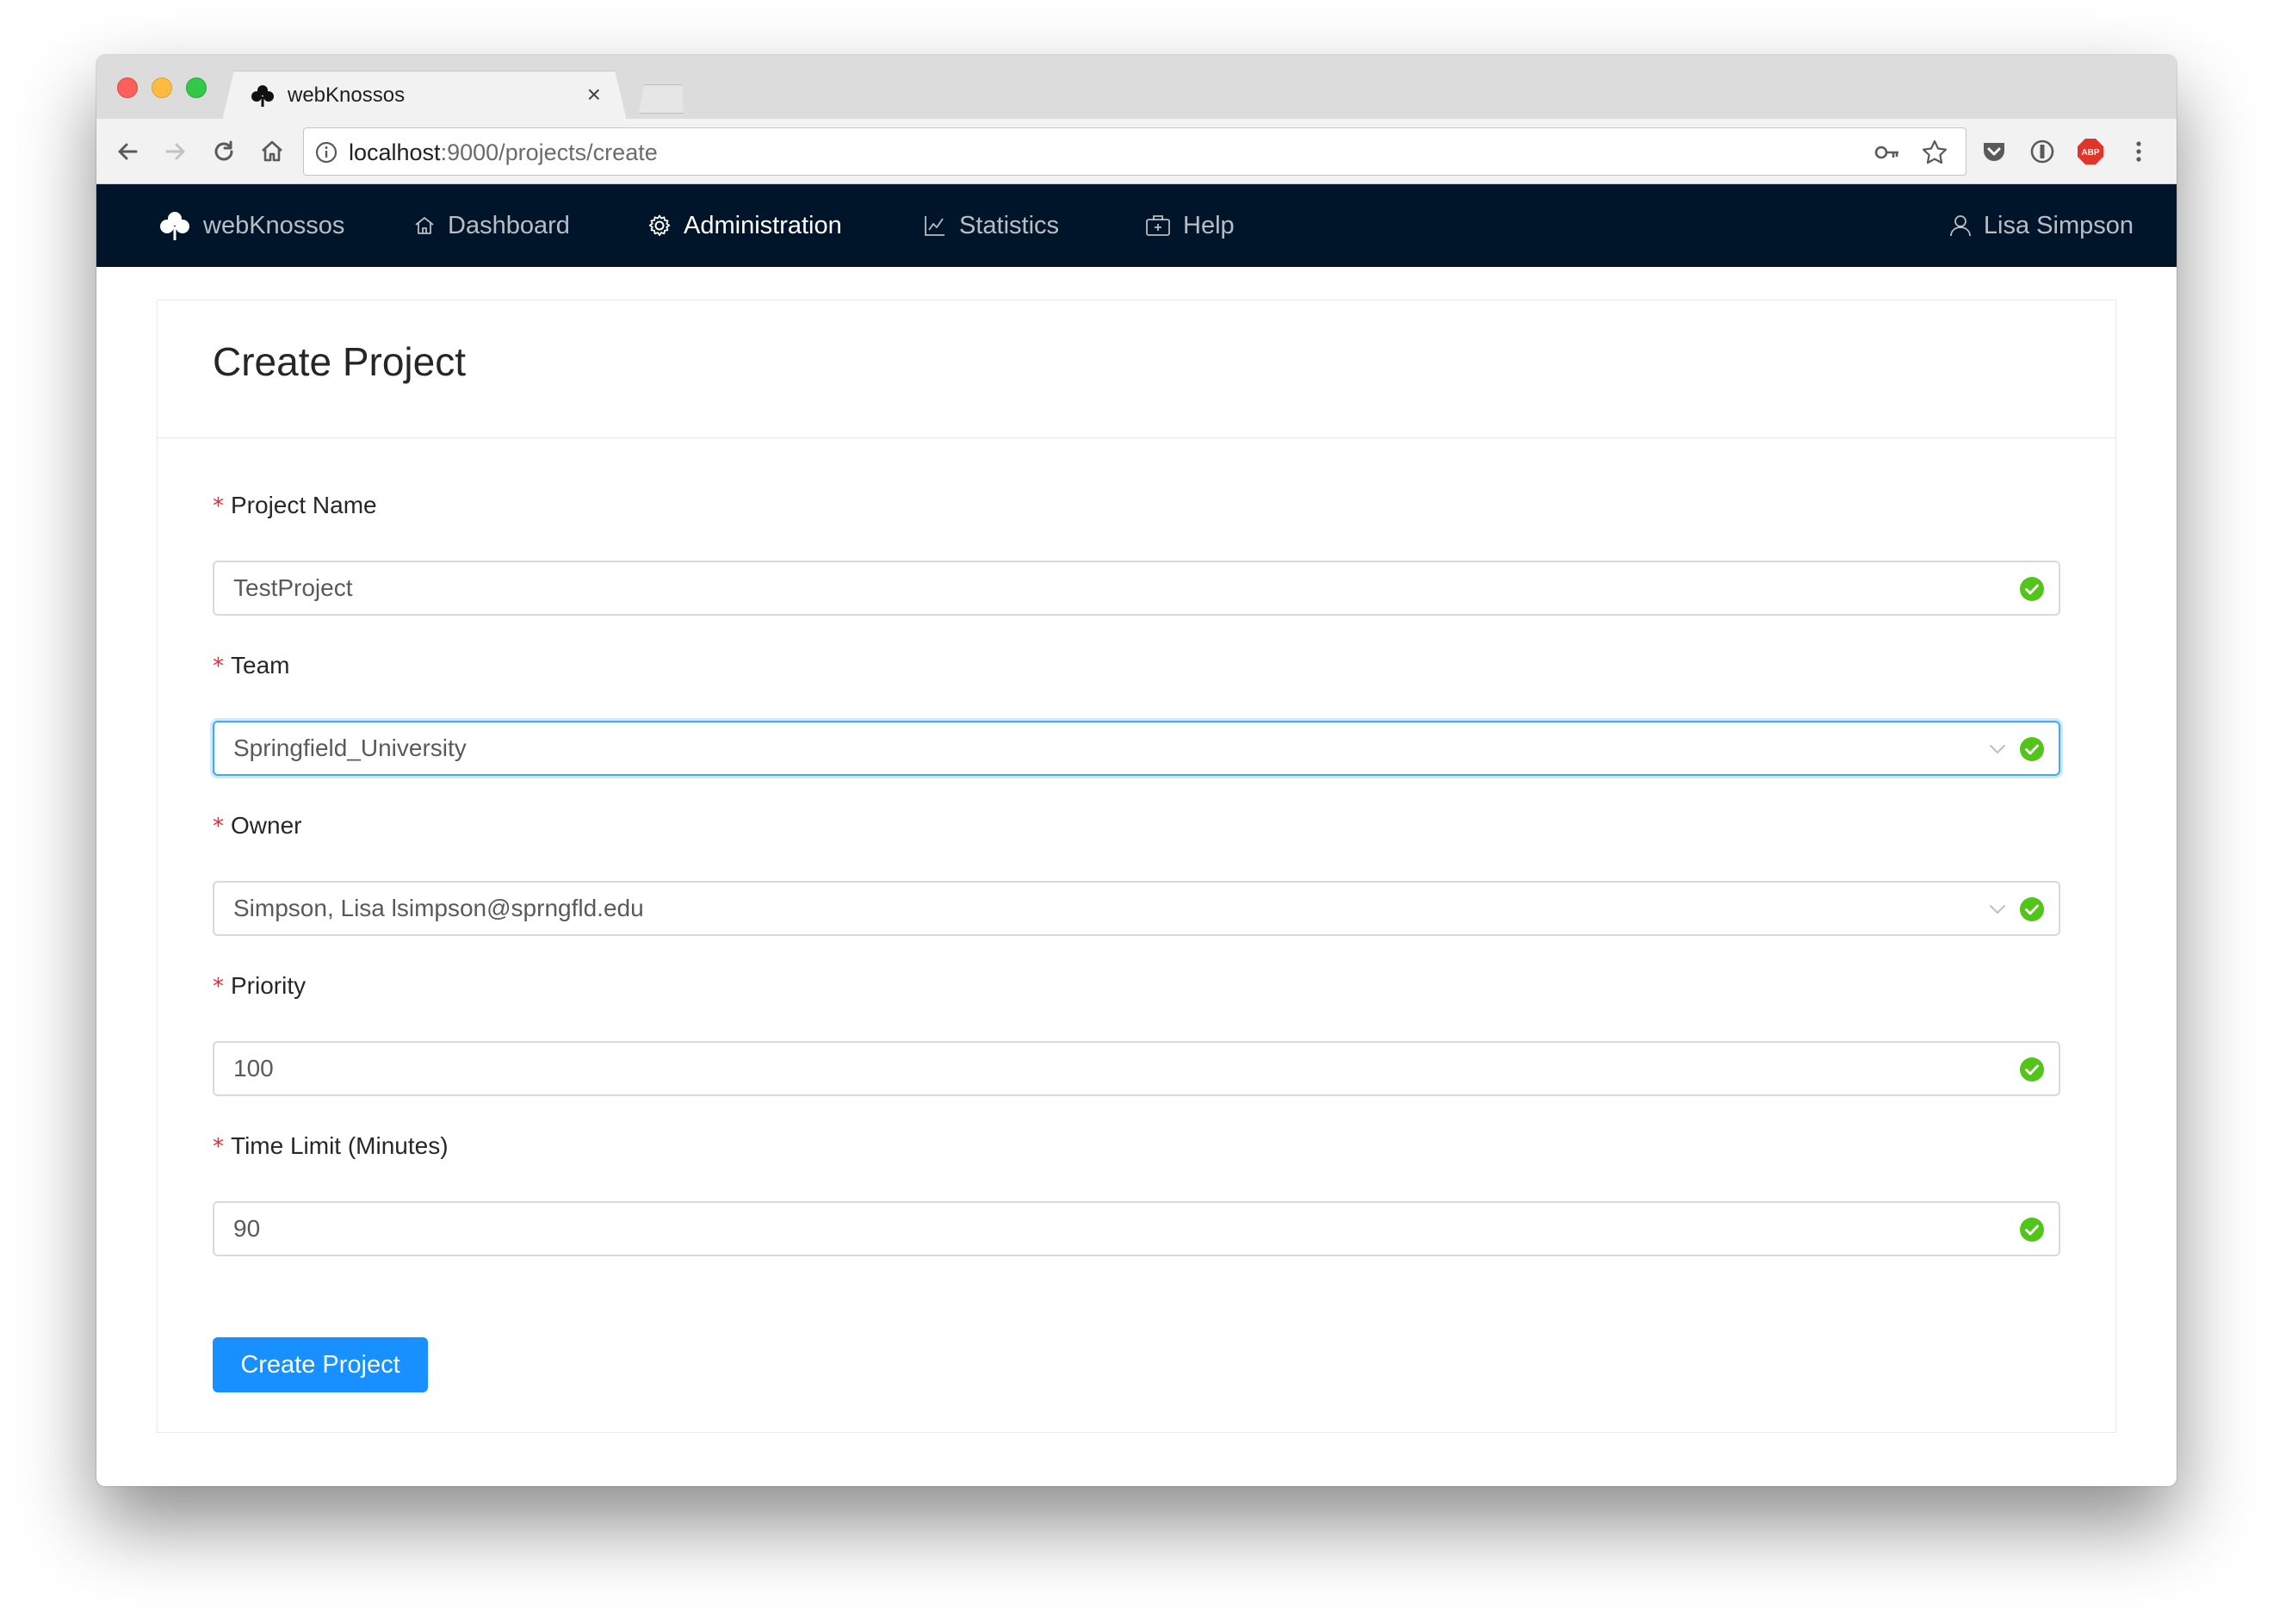 Image resolution: width=2273 pixels, height=1624 pixels. I want to click on svg-text: ABP, so click(2090, 153).